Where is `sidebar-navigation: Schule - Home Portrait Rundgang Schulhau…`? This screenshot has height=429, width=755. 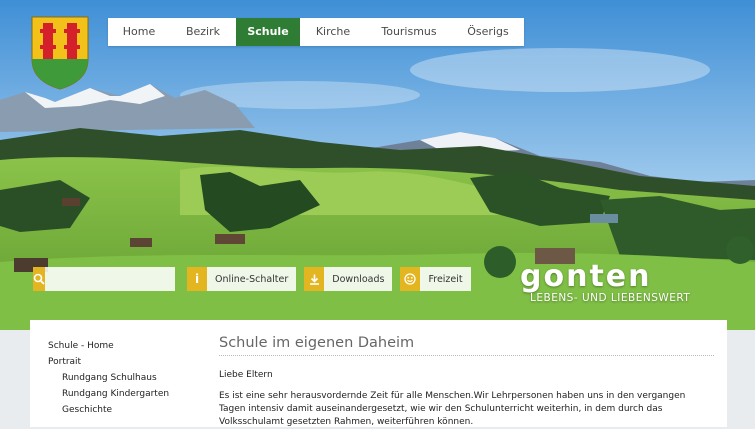
sidebar-navigation: Schule - Home Portrait Rundgang Schulhau… is located at coordinates (123, 378).